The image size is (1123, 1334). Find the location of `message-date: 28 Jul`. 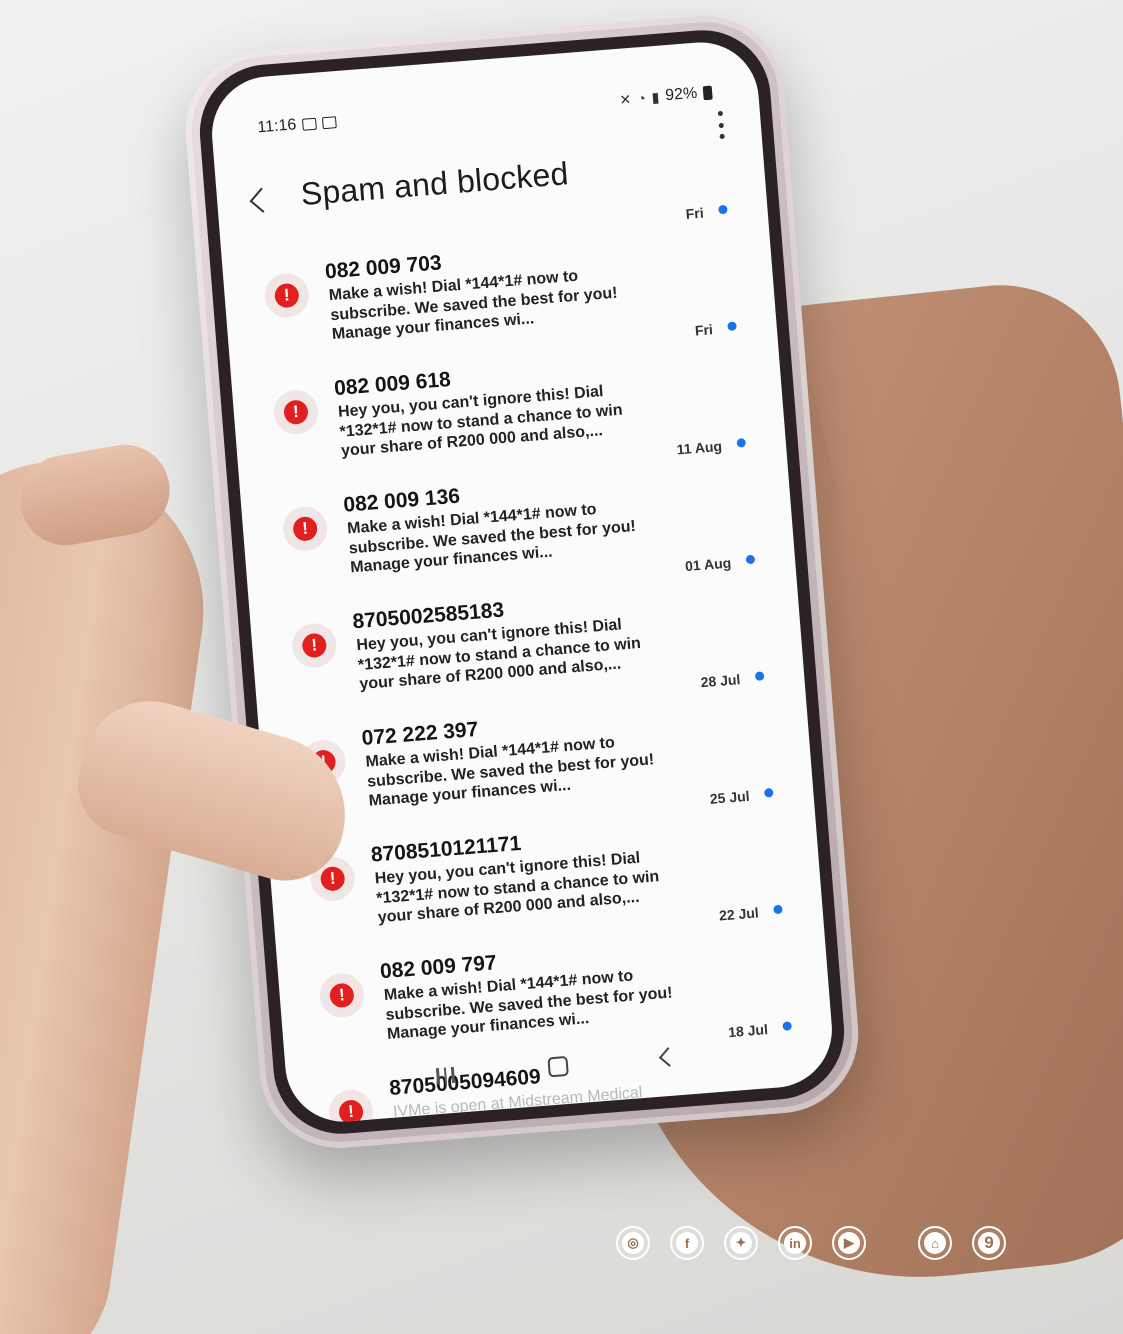

message-date: 28 Jul is located at coordinates (720, 681).